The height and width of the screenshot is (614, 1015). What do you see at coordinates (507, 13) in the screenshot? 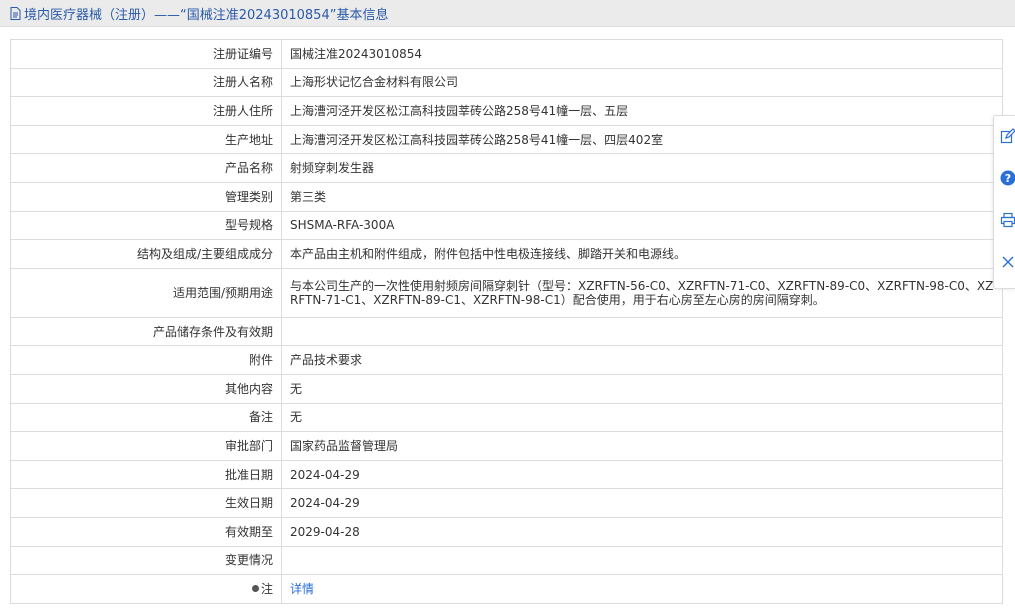
I see `page-header: 境内医疗器械（注册）——“国械注准20243010854”基本信息` at bounding box center [507, 13].